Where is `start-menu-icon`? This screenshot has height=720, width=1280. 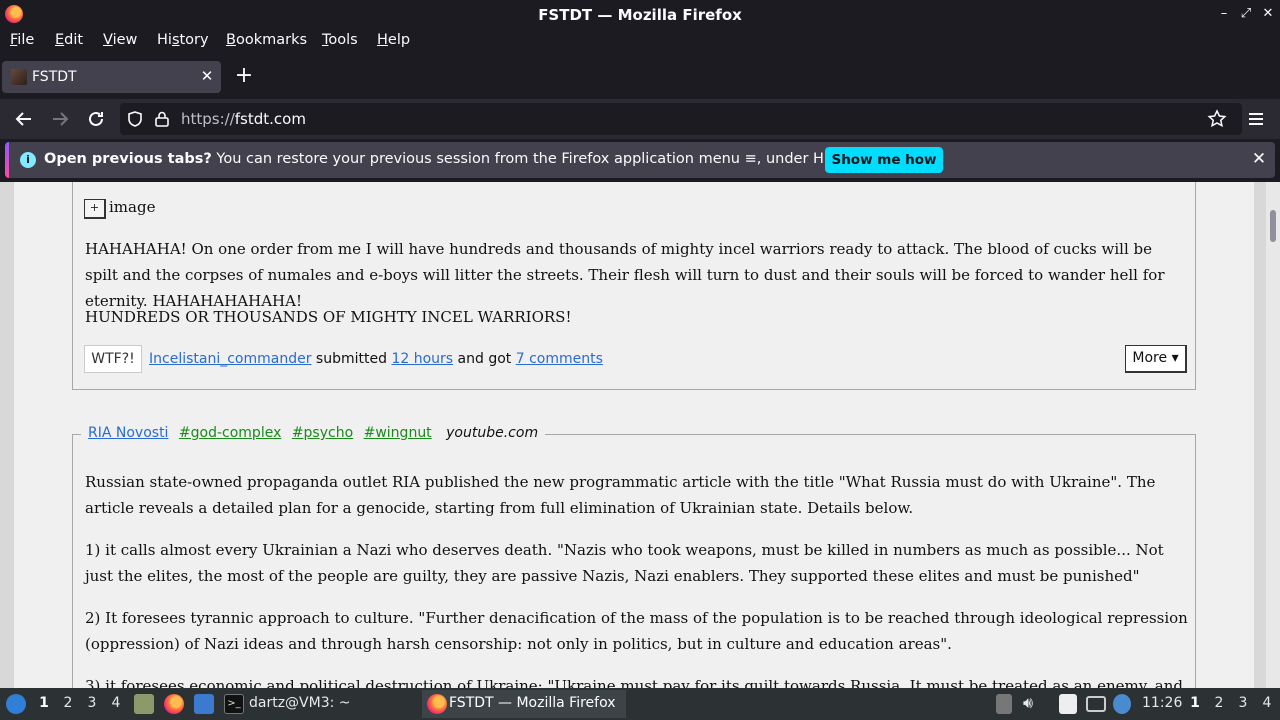 start-menu-icon is located at coordinates (16, 704).